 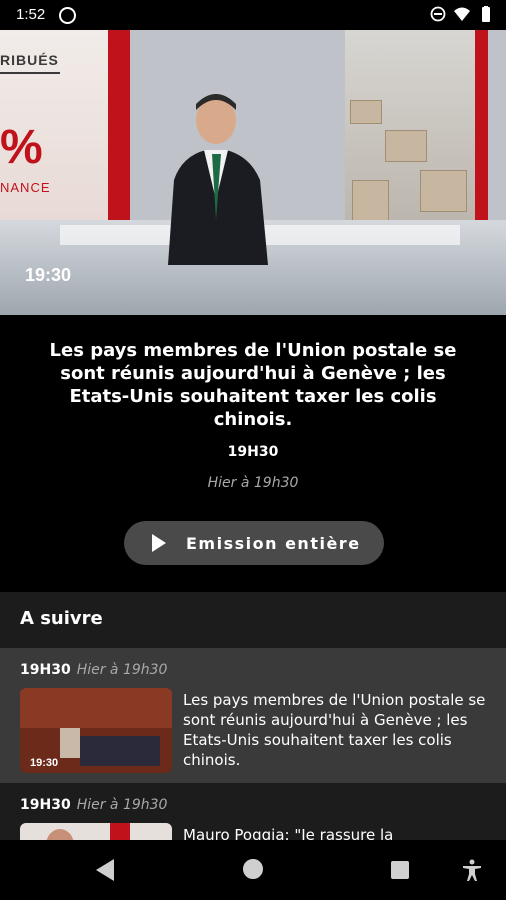 I want to click on news-thumbnail-image, so click(x=96, y=831).